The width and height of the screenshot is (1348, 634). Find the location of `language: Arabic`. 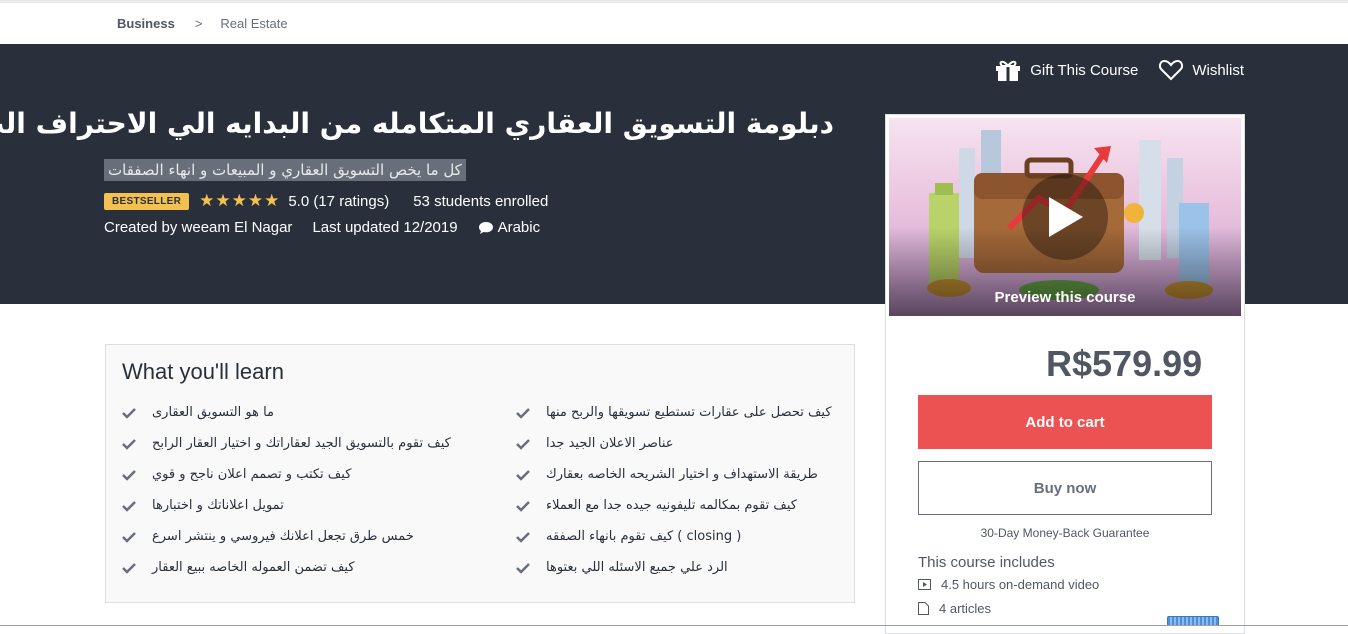

language: Arabic is located at coordinates (509, 227).